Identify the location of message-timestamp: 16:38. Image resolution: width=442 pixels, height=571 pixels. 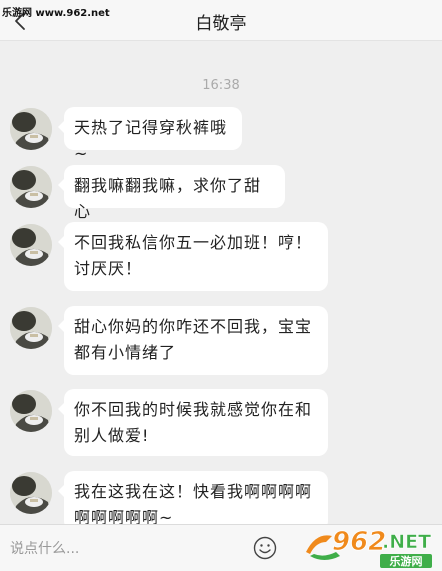
(221, 85).